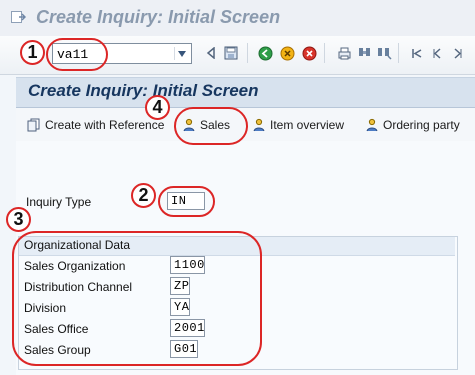 This screenshot has height=375, width=475. I want to click on cancel-icon, so click(309, 53).